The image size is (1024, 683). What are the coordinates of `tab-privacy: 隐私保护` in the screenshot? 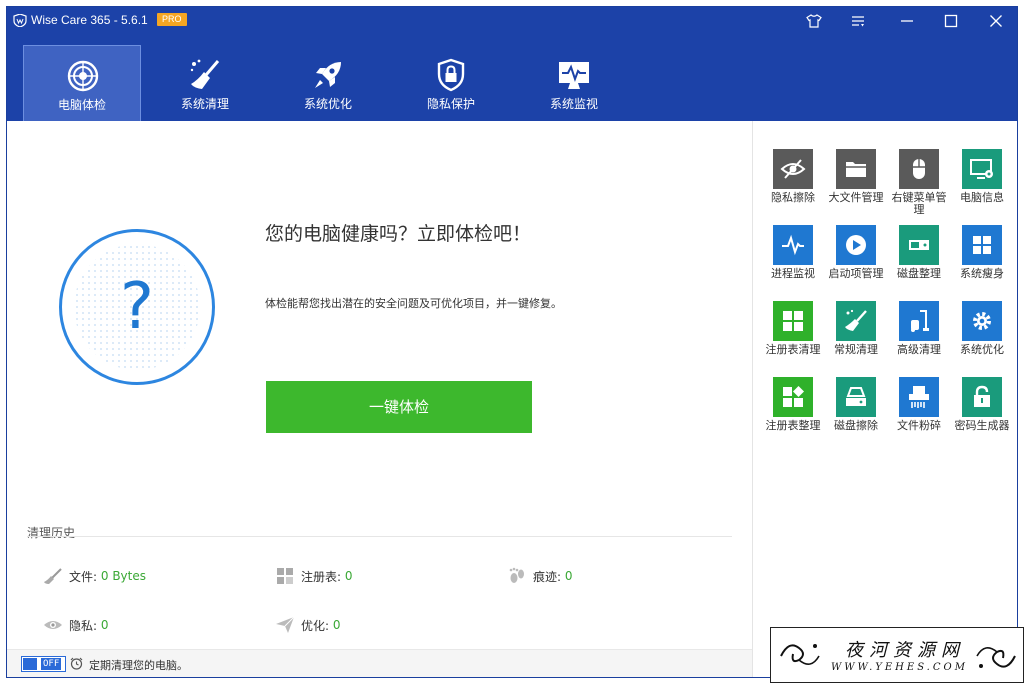 It's located at (451, 83).